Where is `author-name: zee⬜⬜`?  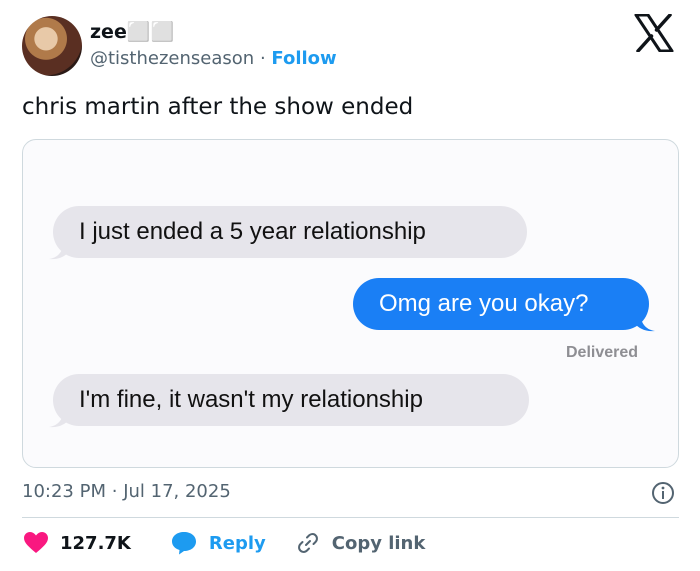 author-name: zee⬜⬜ is located at coordinates (132, 31).